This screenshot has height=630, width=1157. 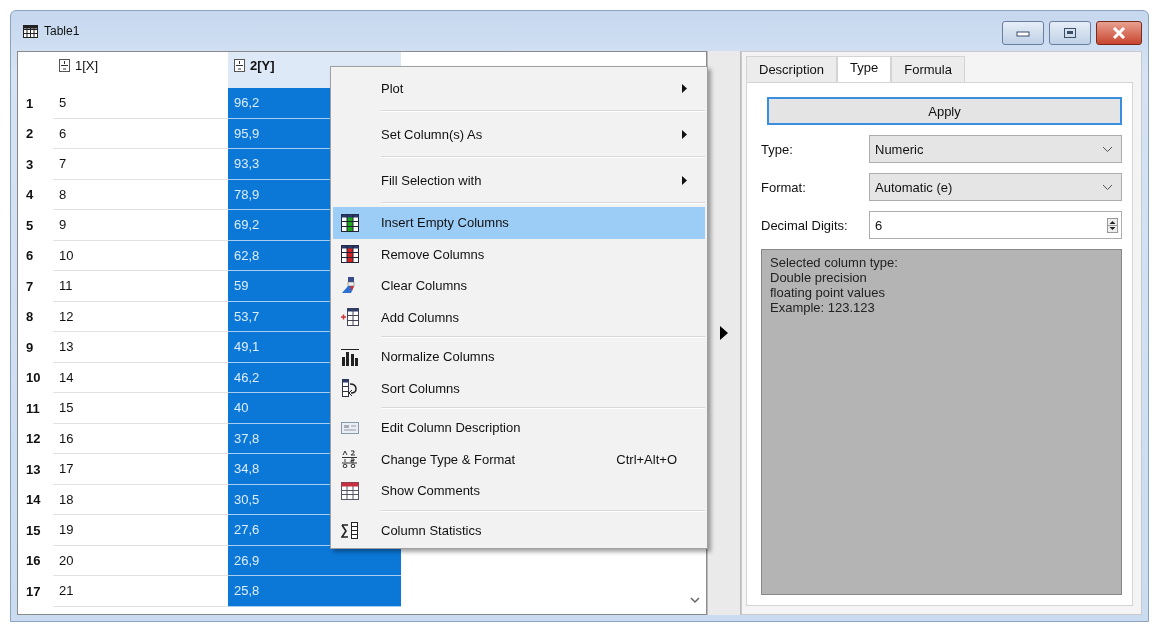 I want to click on minimize-button, so click(x=1023, y=33).